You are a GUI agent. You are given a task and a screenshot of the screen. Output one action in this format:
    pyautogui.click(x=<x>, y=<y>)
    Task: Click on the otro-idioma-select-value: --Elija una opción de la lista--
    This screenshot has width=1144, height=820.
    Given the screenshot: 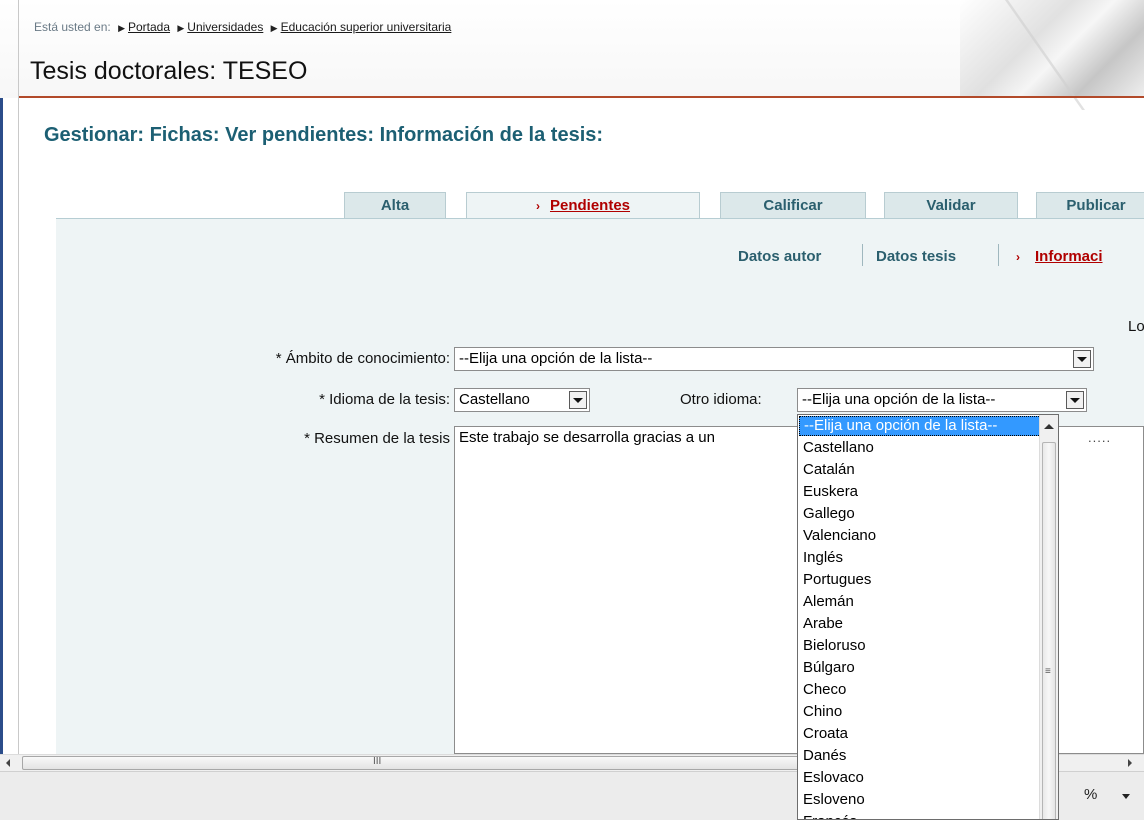 What is the action you would take?
    pyautogui.click(x=899, y=399)
    